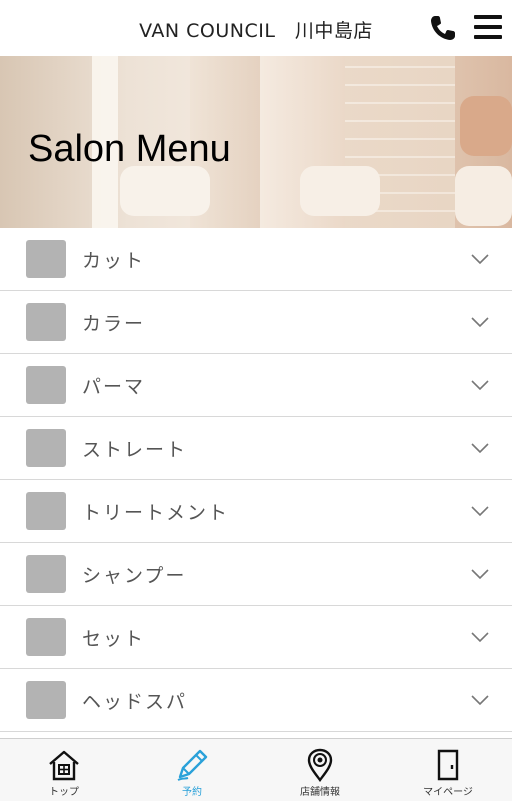  I want to click on home-icon, so click(64, 765).